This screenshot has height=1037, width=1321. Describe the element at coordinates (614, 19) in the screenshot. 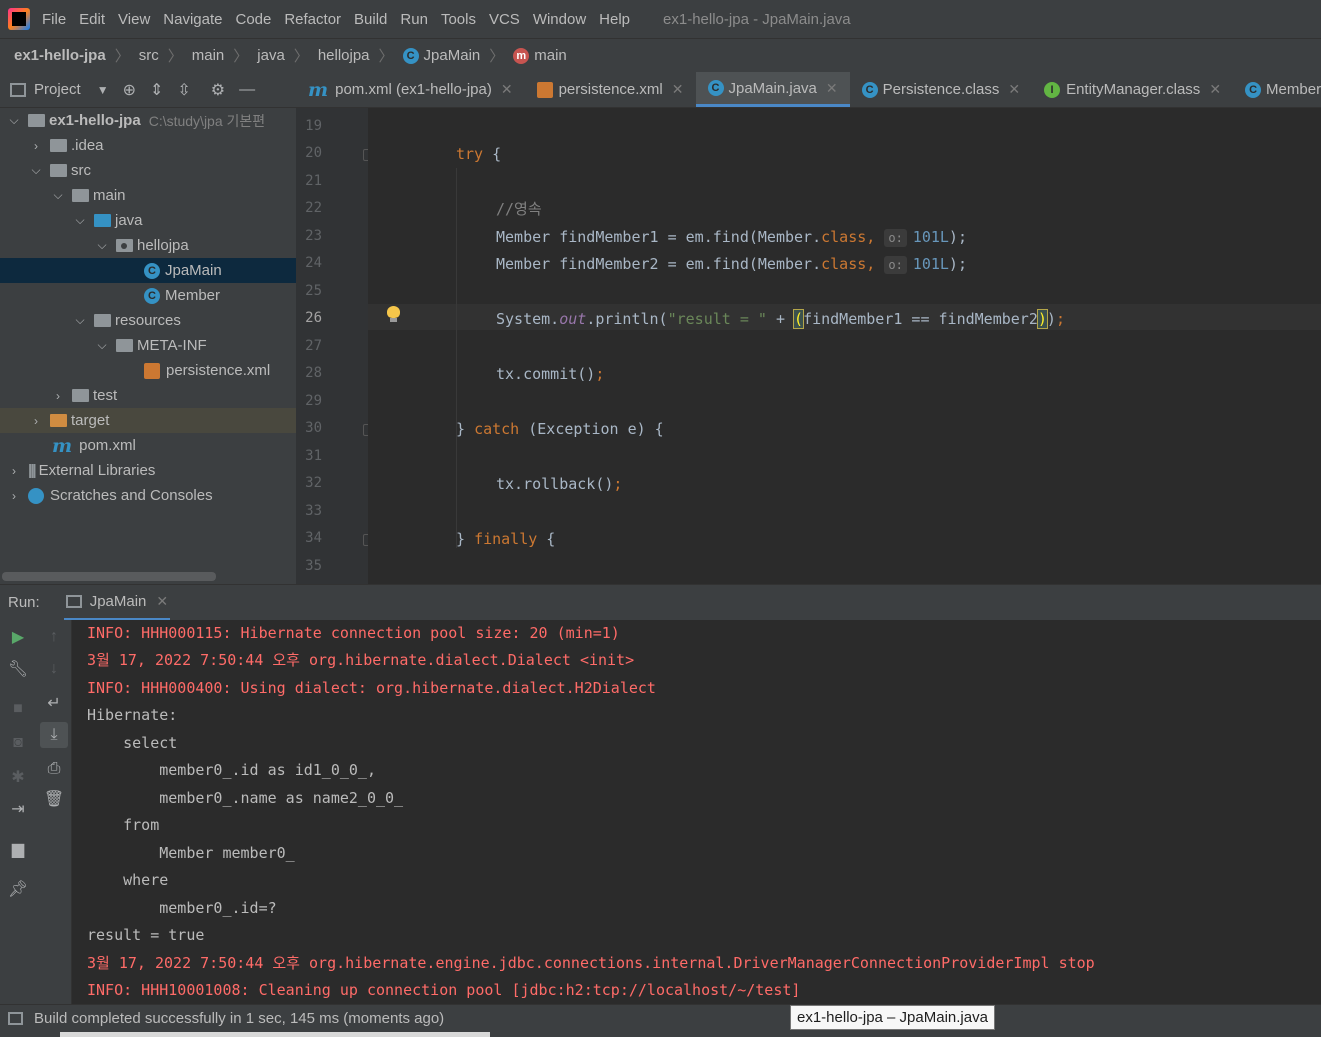

I see `menu-help: Help` at that location.